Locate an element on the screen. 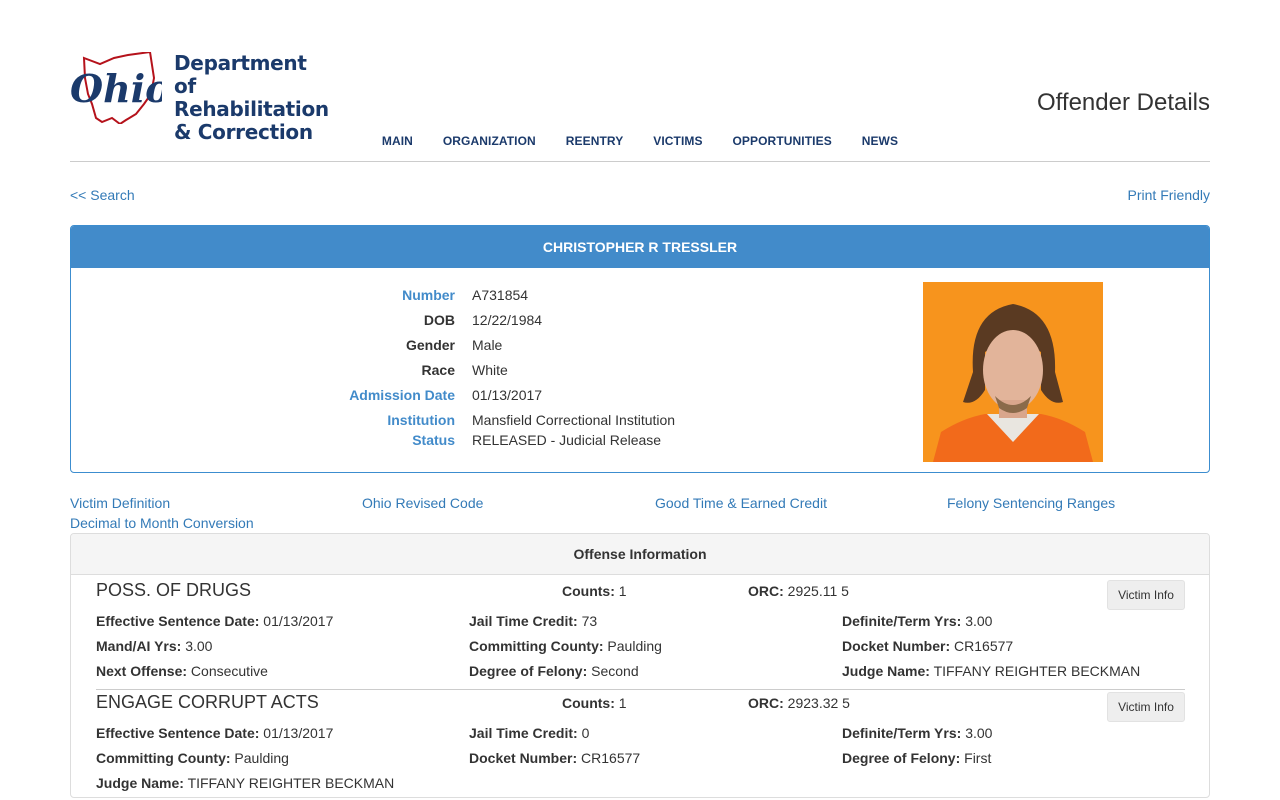 The image size is (1280, 800). offense-2-field-7: Judge Name: TIFFANY REIGHTER BECKMAN is located at coordinates (245, 783).